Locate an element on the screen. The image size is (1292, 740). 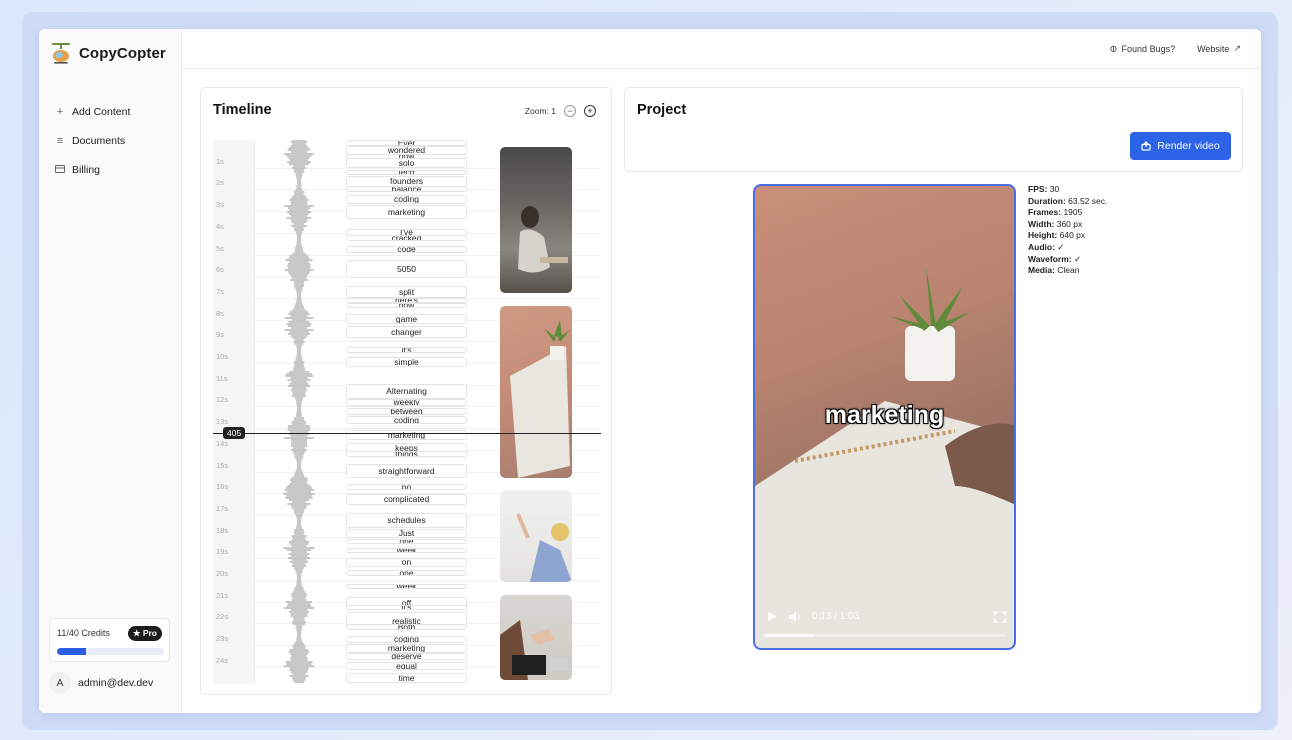
word-block: tech is located at coordinates (406, 172).